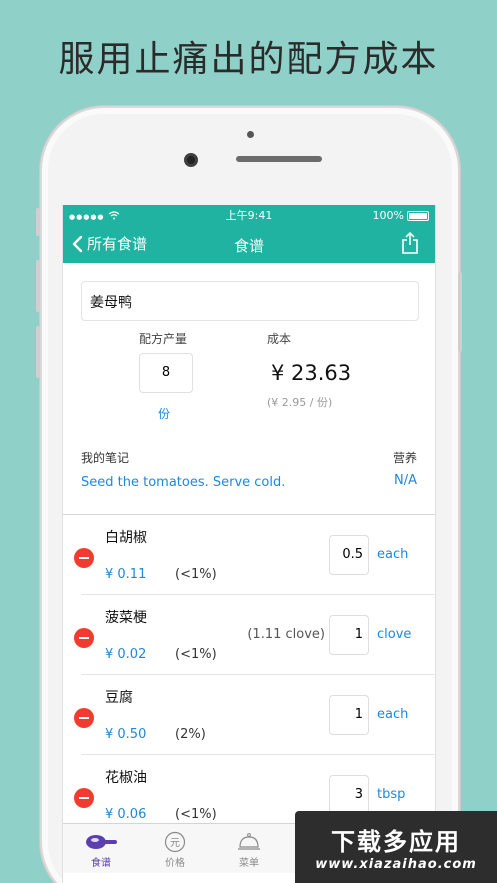 The image size is (497, 883). I want to click on notes-label: 我的笔记, so click(105, 458).